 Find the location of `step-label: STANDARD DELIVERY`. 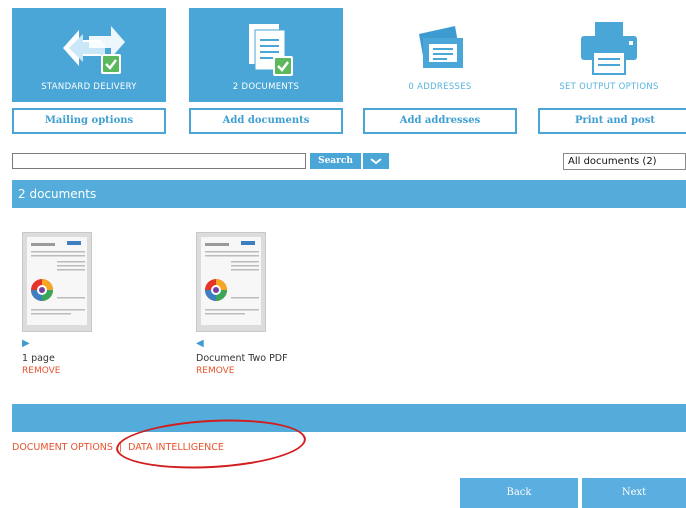

step-label: STANDARD DELIVERY is located at coordinates (89, 87).